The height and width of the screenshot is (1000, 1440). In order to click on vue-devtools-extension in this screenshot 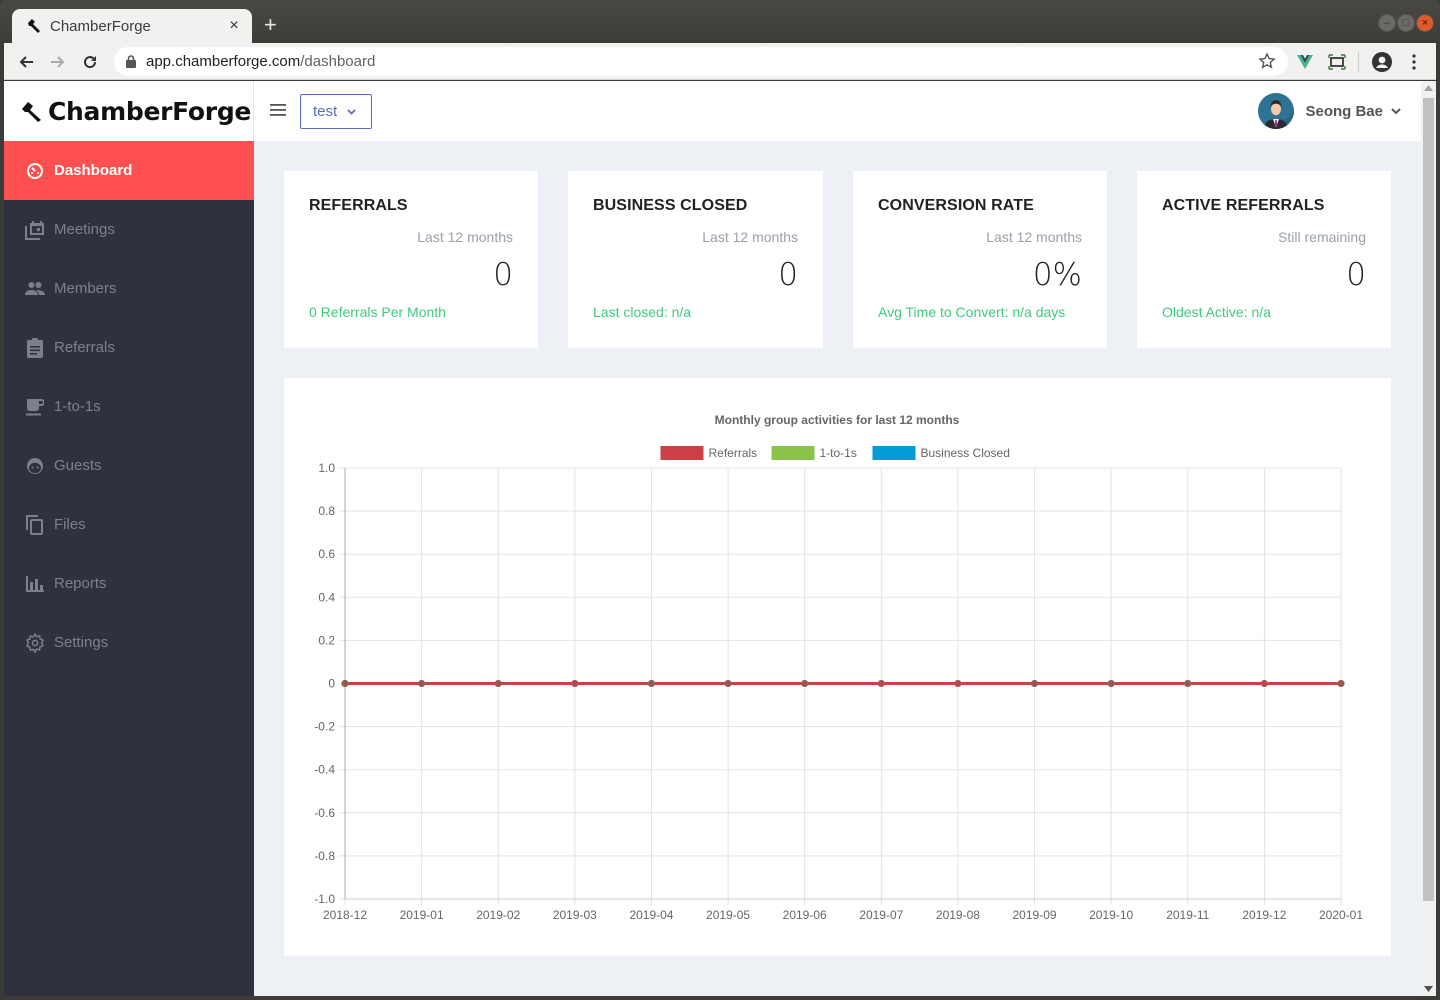, I will do `click(1305, 62)`.